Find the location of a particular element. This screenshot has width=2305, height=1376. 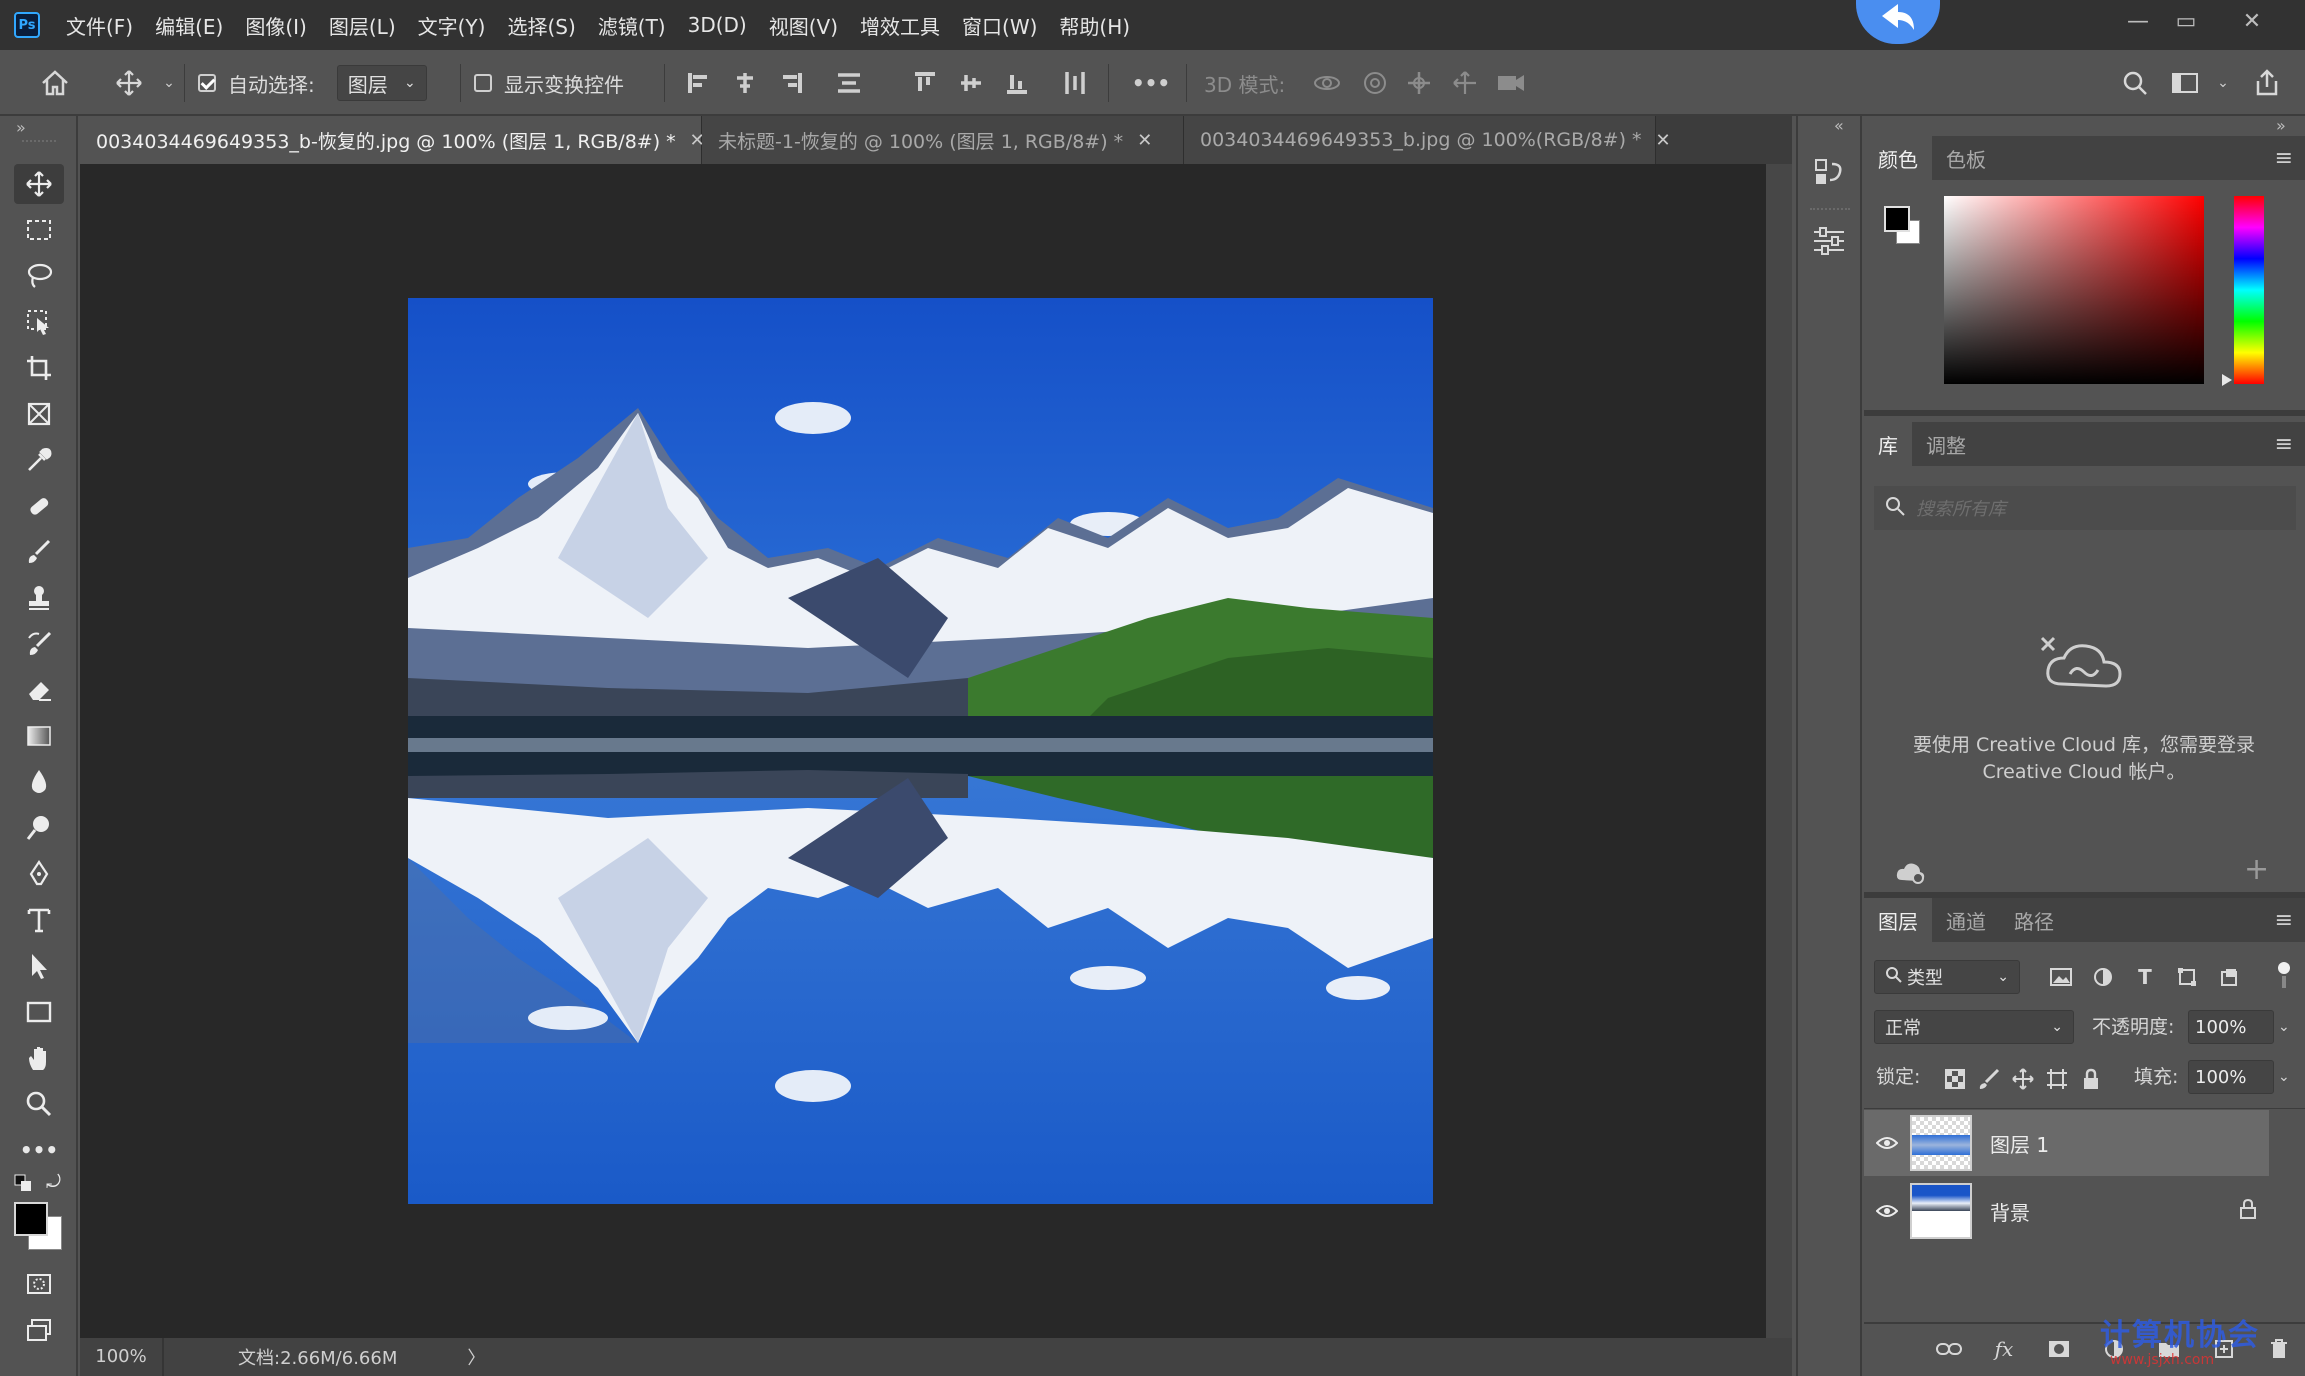

3d-pan-icon is located at coordinates (1419, 83).